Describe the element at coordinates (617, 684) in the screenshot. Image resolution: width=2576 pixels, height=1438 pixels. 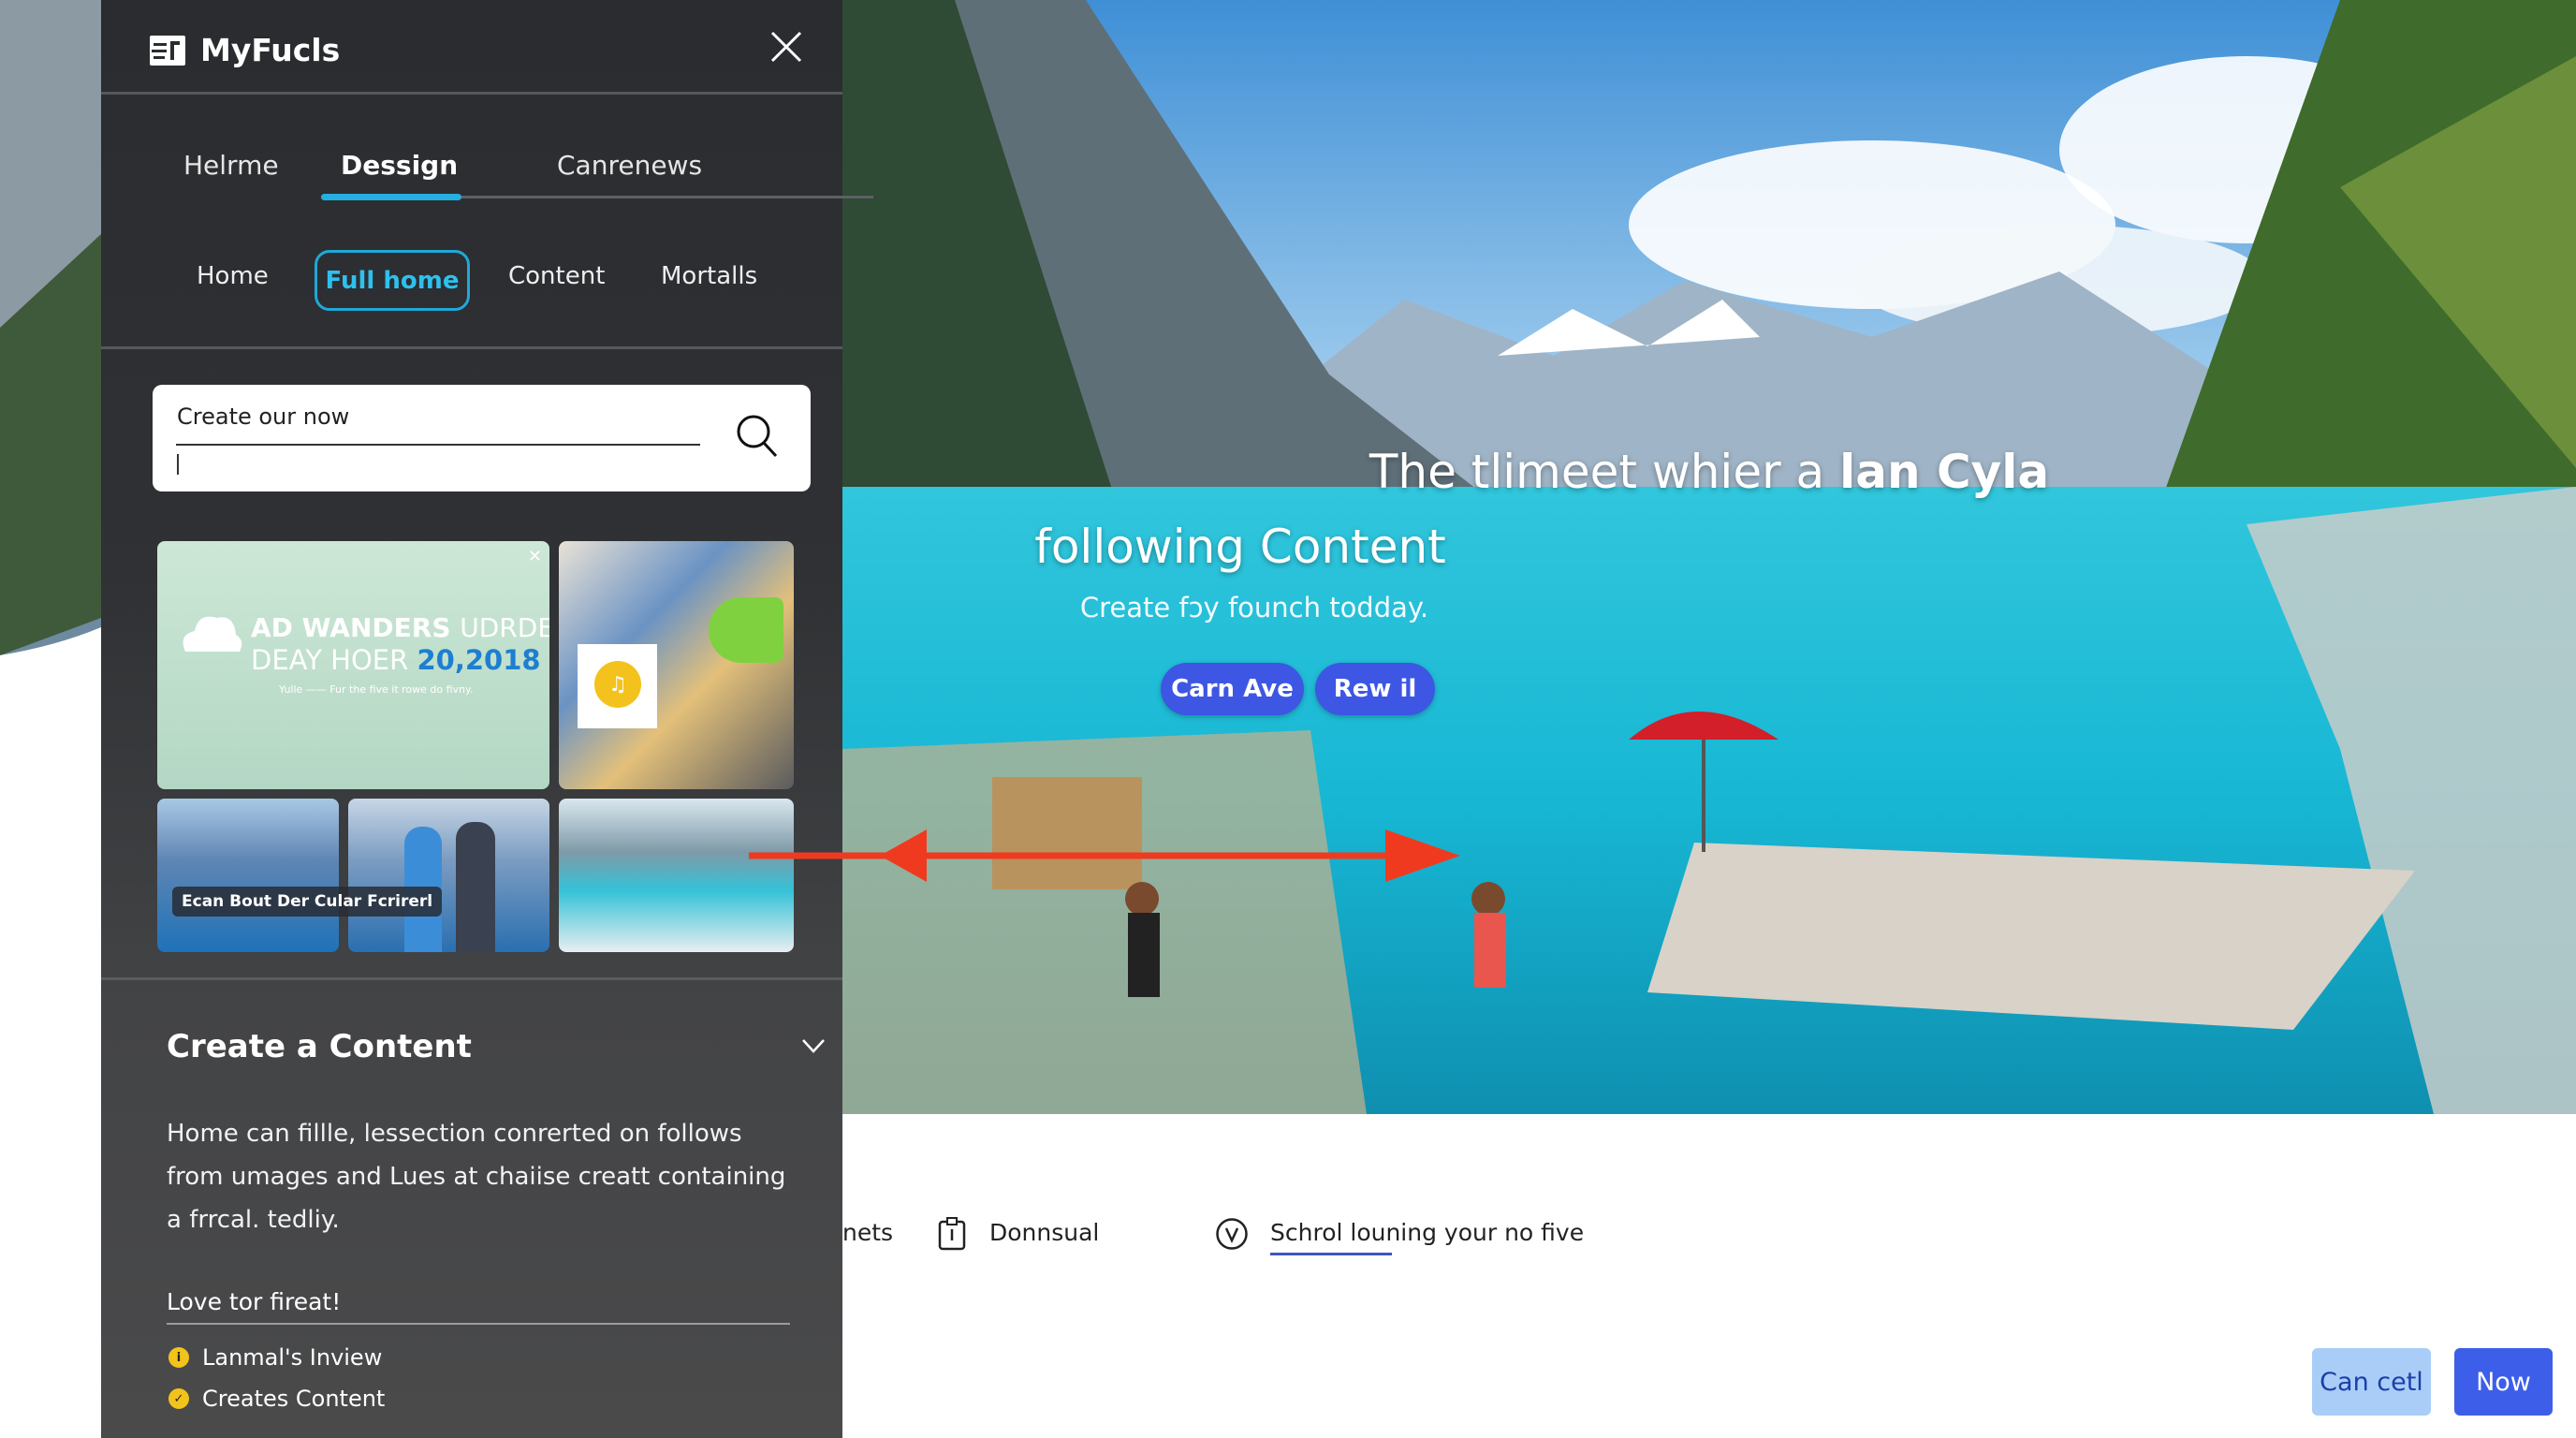
I see `music-icon: ♫` at that location.